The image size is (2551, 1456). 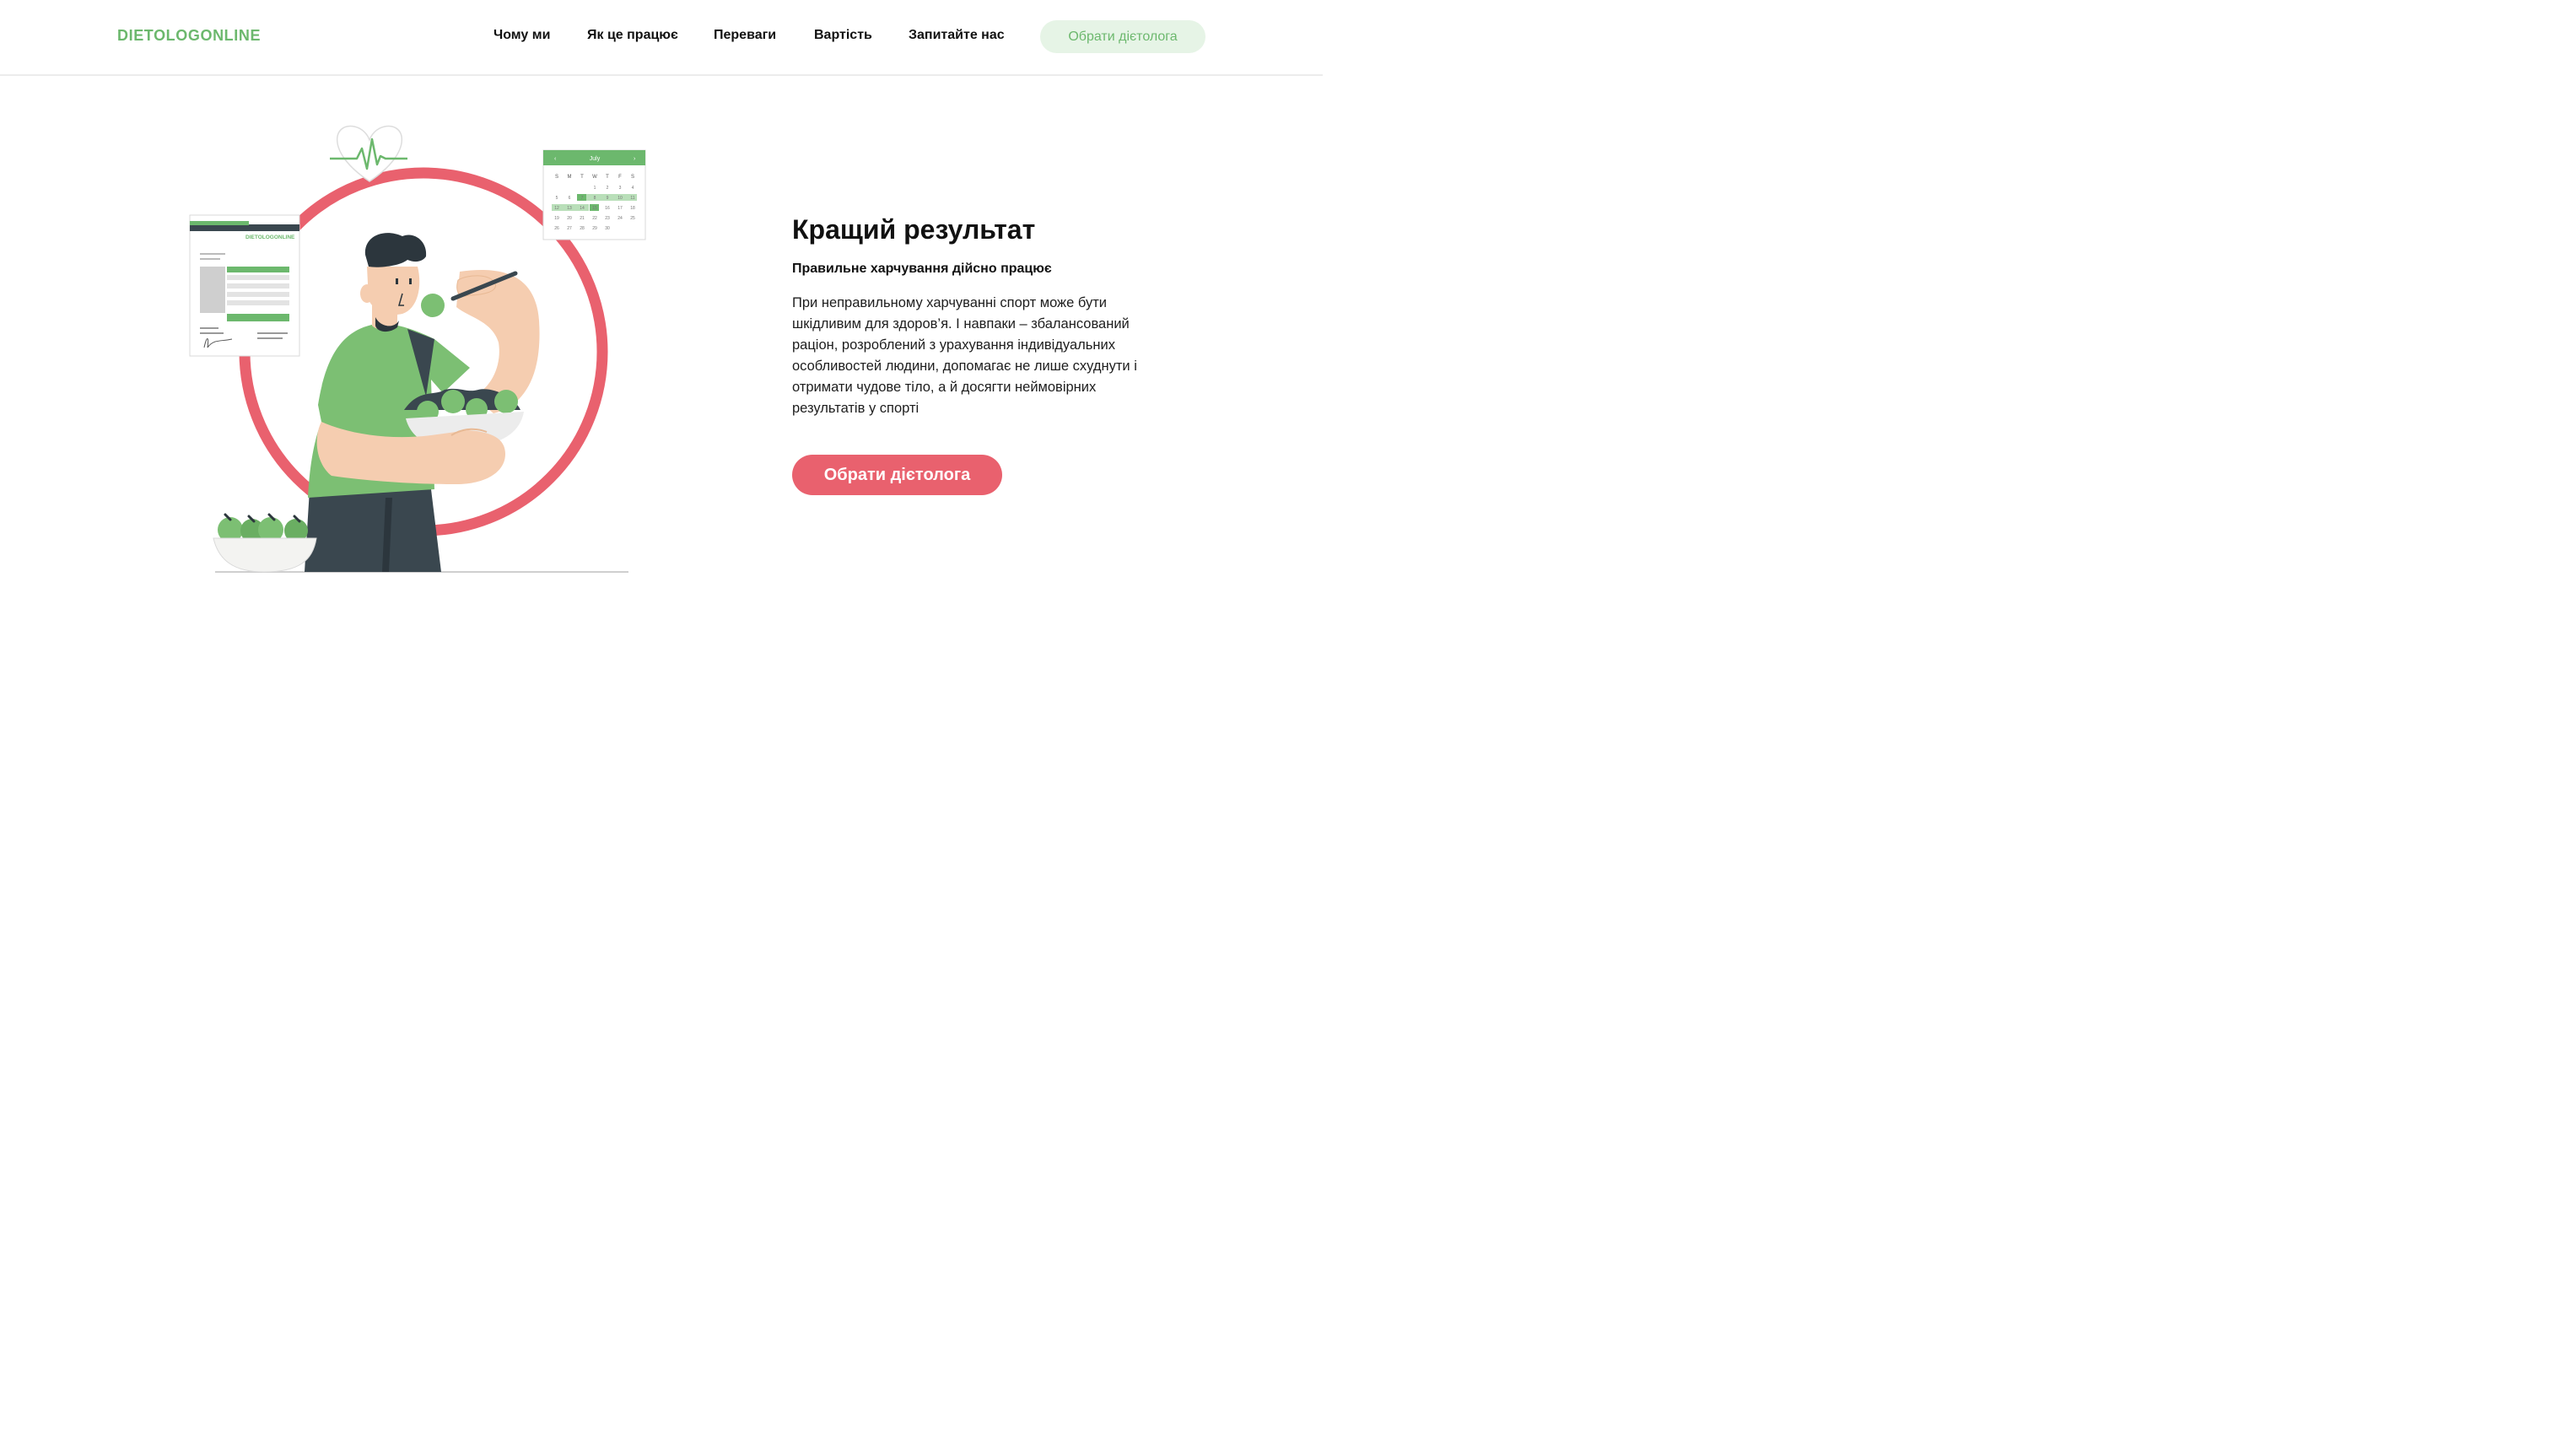 What do you see at coordinates (897, 475) in the screenshot?
I see `choose-dietitian-hero-button: Обрати дієтолога` at bounding box center [897, 475].